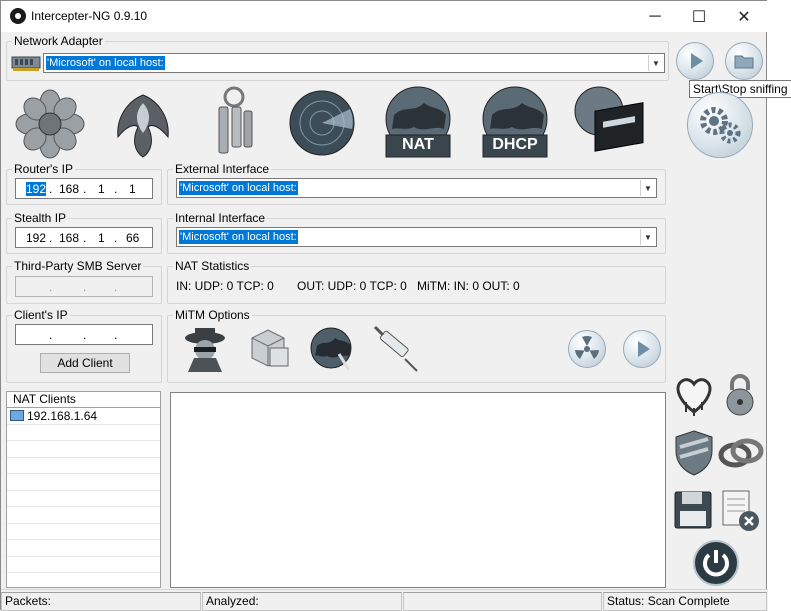 This screenshot has height=611, width=791. I want to click on flower-icon, so click(50, 124).